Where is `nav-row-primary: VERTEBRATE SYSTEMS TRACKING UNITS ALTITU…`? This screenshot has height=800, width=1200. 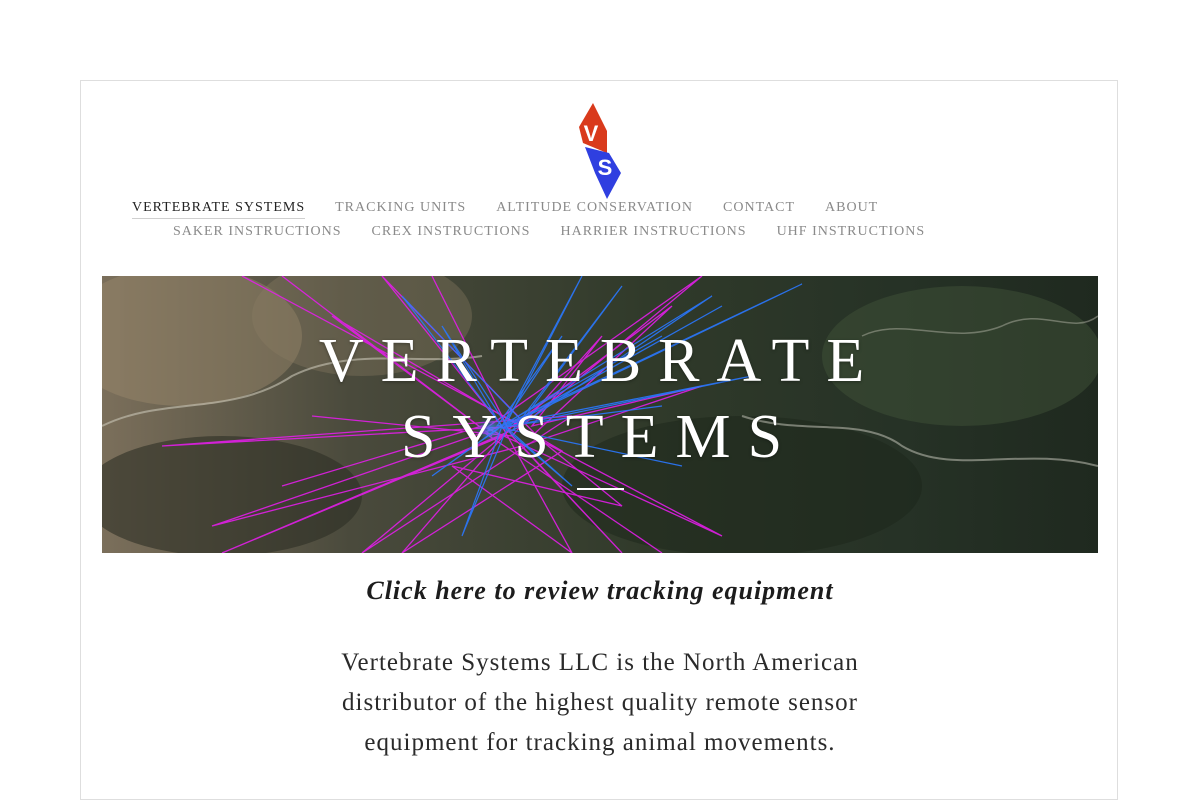
nav-row-primary: VERTEBRATE SYSTEMS TRACKING UNITS ALTITU… is located at coordinates (551, 211).